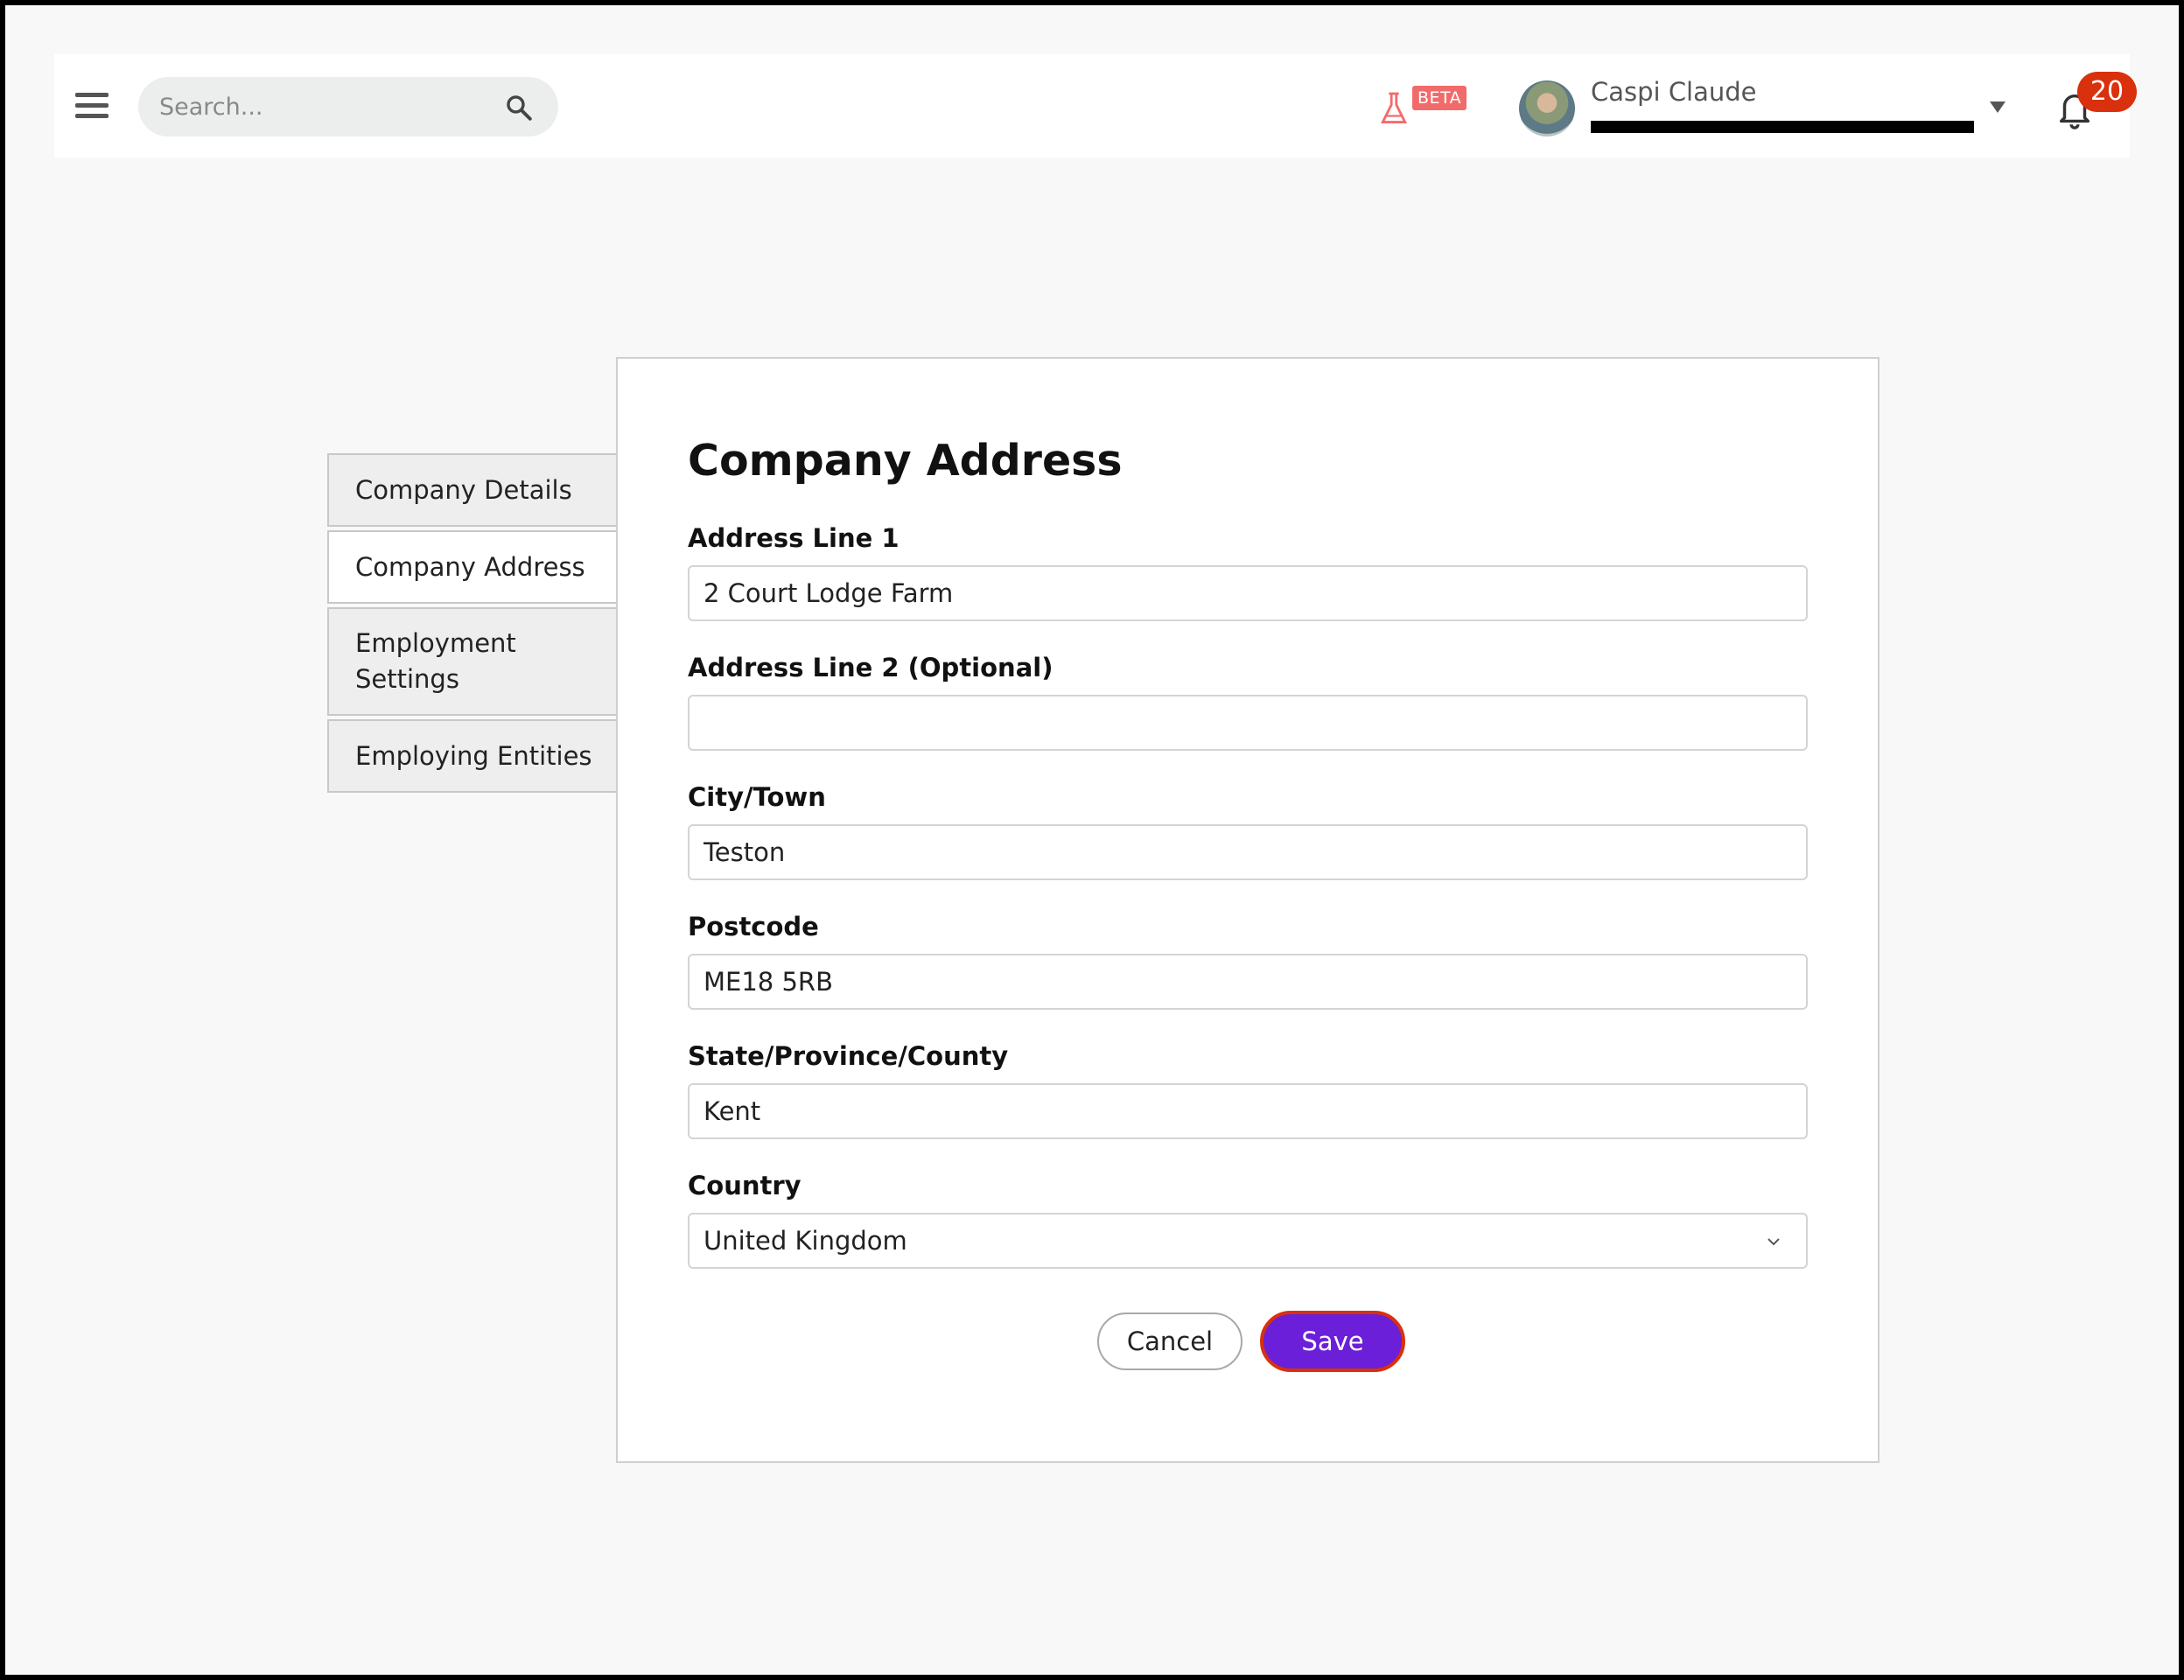 This screenshot has height=1680, width=2184. Describe the element at coordinates (805, 1241) in the screenshot. I see `country-selected-value: United Kingdom` at that location.